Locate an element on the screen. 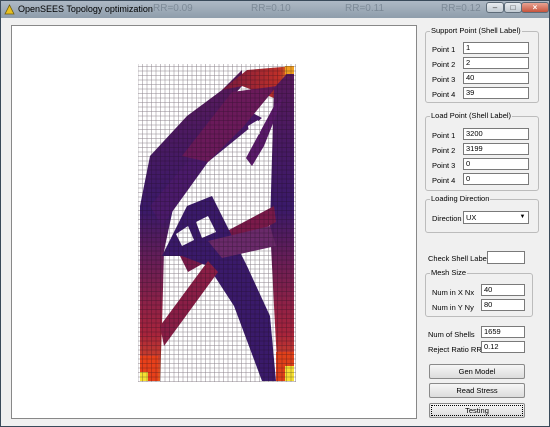  support-point-legend: Support Point (Shell Label) is located at coordinates (476, 30).